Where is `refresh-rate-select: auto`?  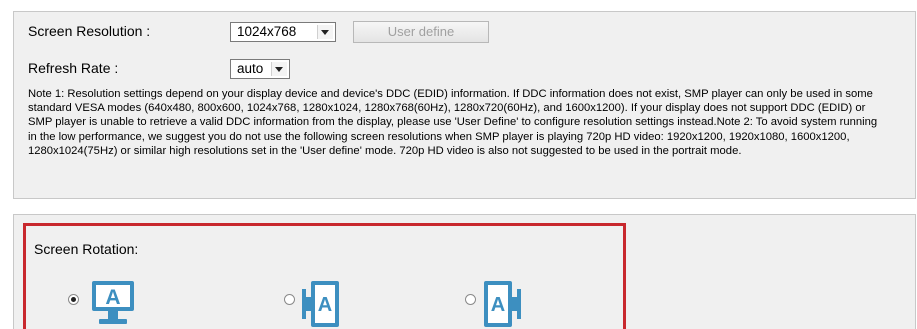
refresh-rate-select: auto is located at coordinates (260, 69).